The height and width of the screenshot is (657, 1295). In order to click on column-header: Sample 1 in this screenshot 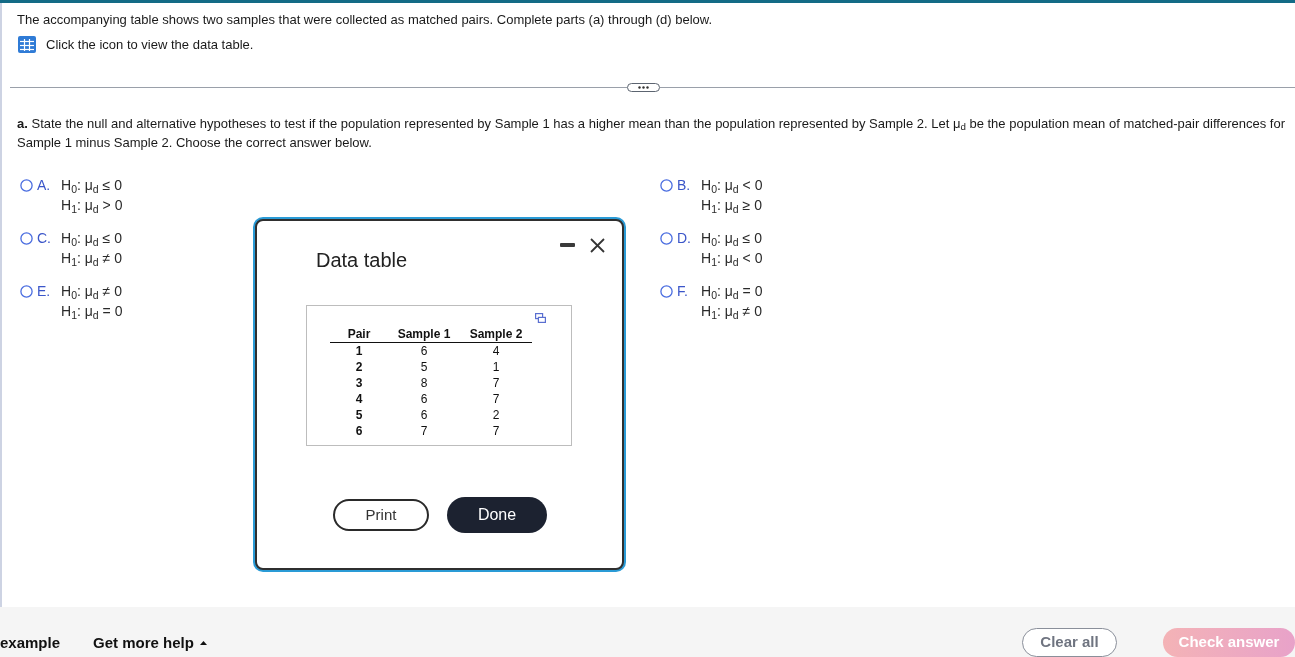, I will do `click(424, 334)`.